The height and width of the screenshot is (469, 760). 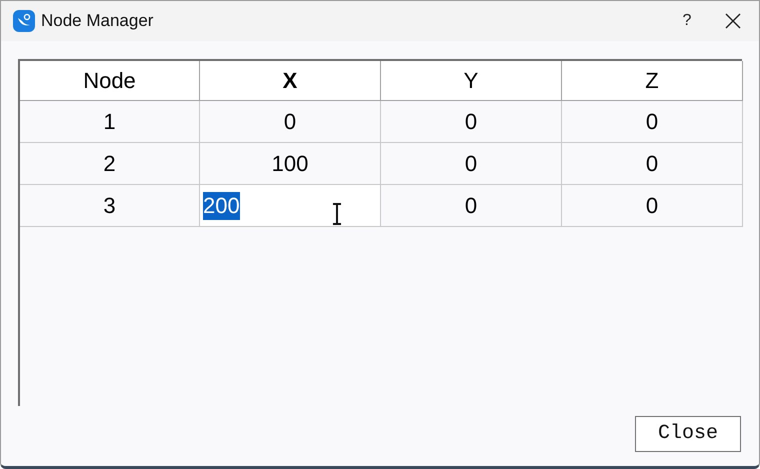 I want to click on help-button: ?, so click(x=687, y=21).